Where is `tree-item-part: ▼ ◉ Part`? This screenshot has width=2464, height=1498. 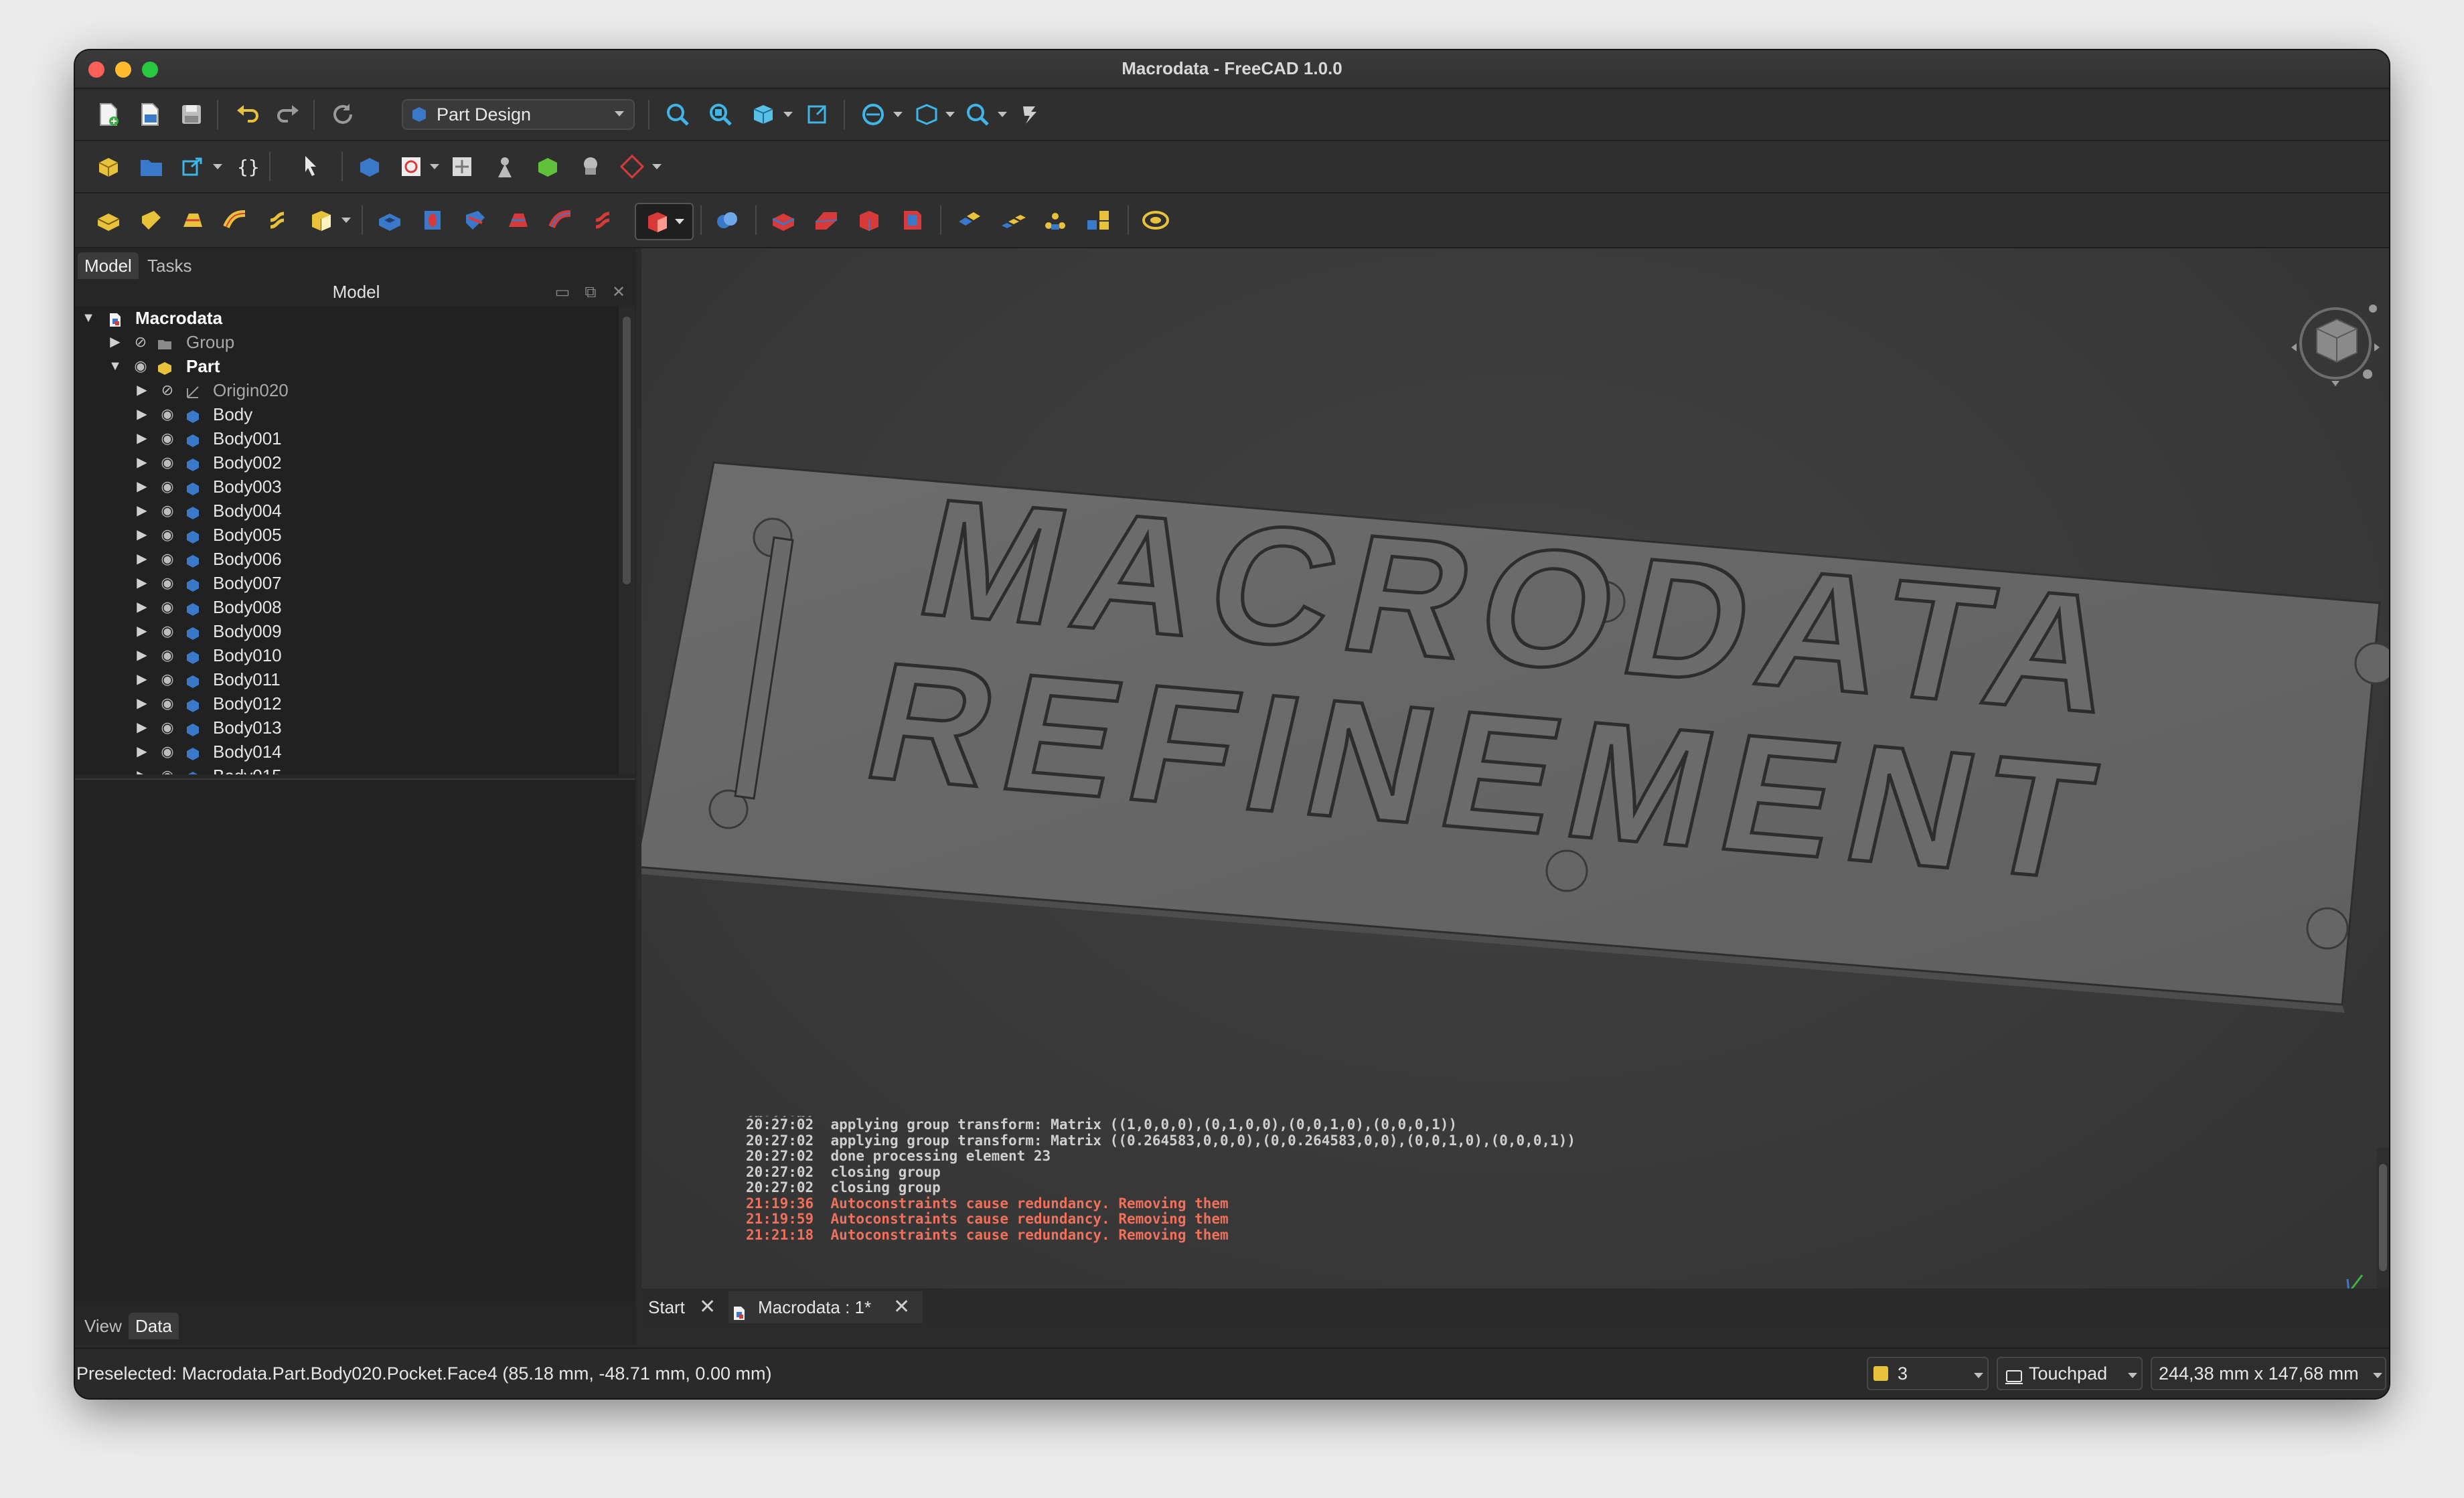 tree-item-part: ▼ ◉ Part is located at coordinates (347, 366).